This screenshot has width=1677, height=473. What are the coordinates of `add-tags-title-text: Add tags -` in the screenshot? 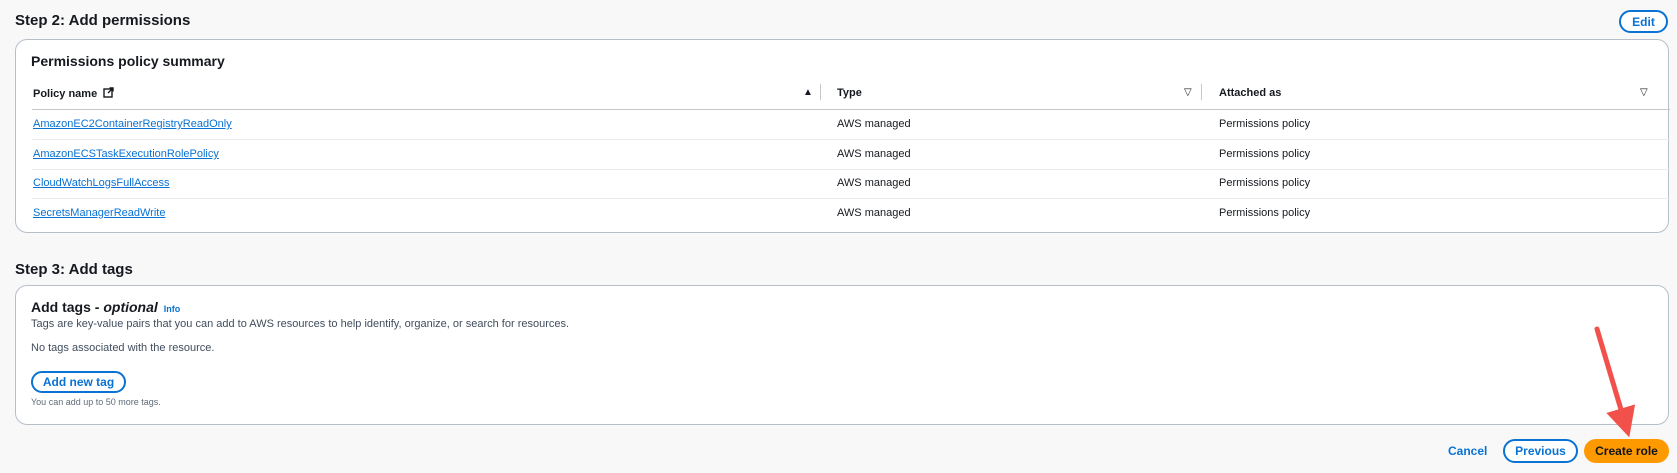 It's located at (67, 307).